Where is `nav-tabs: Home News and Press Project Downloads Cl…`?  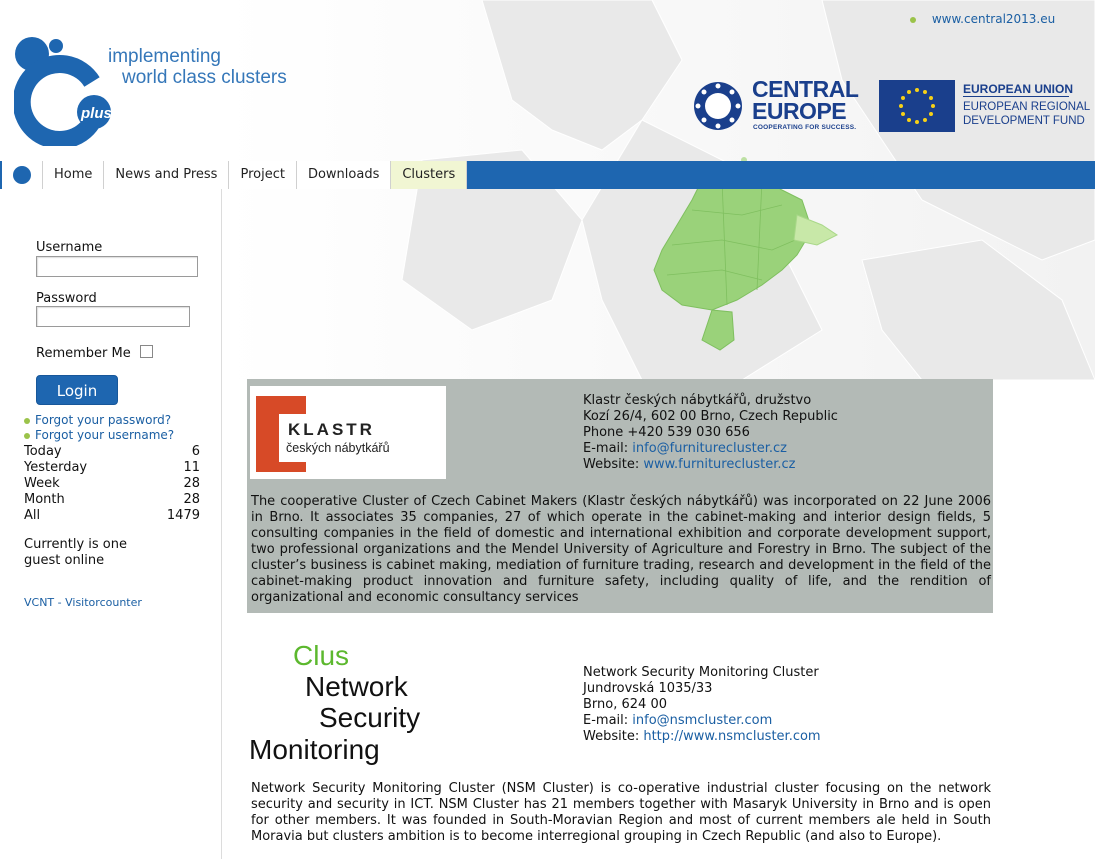 nav-tabs: Home News and Press Project Downloads Cl… is located at coordinates (235, 175).